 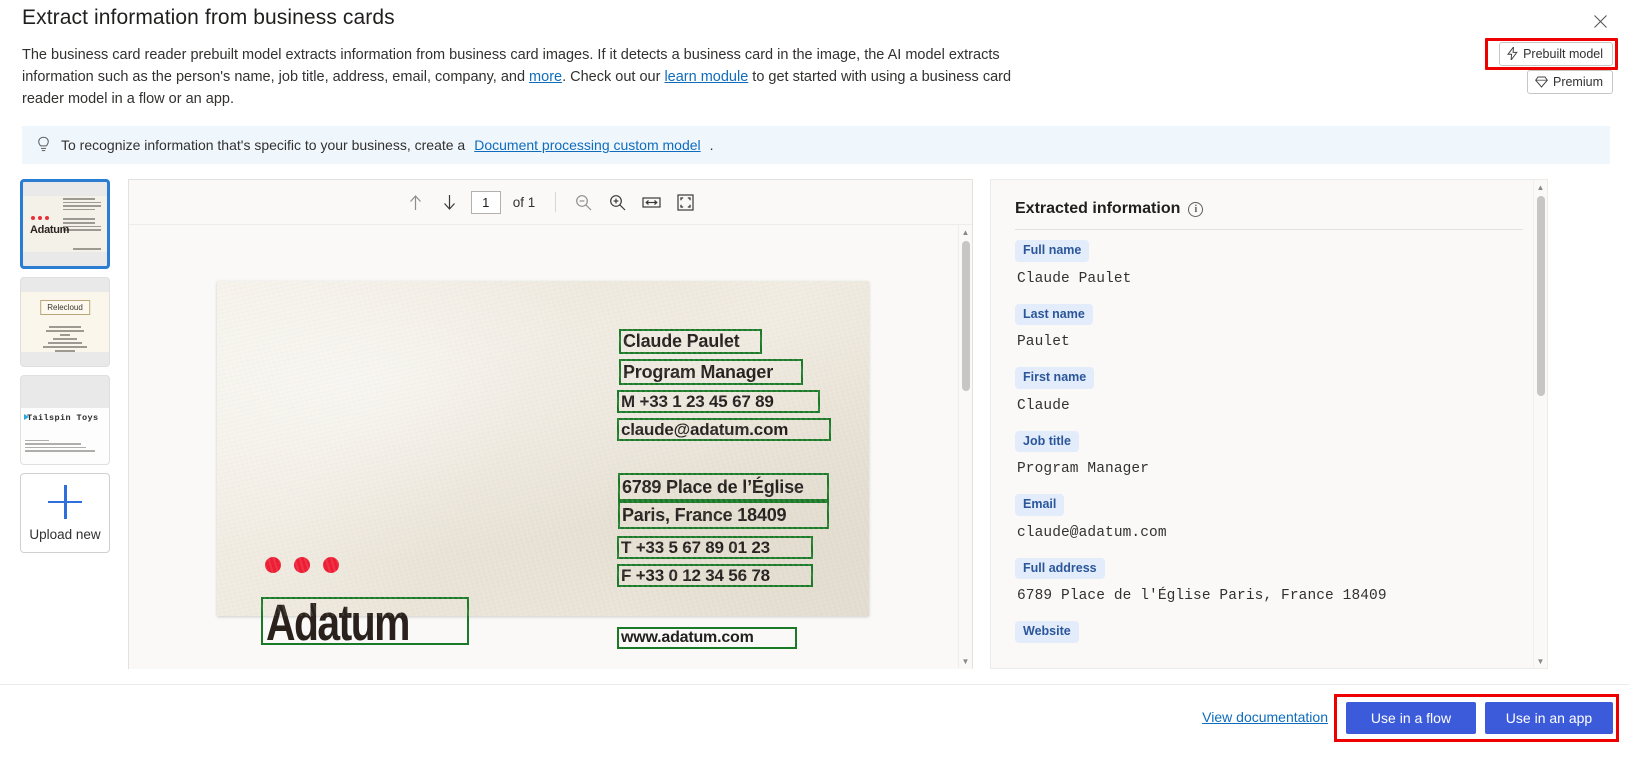 I want to click on viewer-scrollbar: ▲ ▼, so click(x=965, y=446).